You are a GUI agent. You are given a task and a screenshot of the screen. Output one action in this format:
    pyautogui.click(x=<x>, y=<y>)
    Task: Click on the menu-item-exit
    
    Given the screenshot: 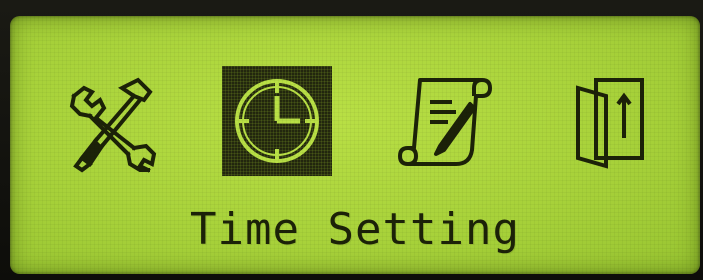 What is the action you would take?
    pyautogui.click(x=613, y=121)
    